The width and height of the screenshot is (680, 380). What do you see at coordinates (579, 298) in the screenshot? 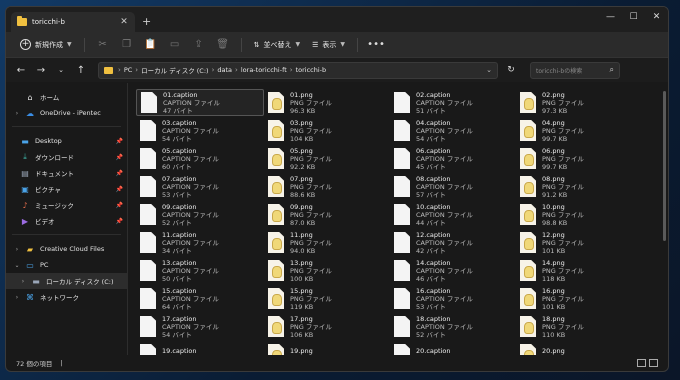
I see `file-item: 16.png PNG ファイル 101 KB` at bounding box center [579, 298].